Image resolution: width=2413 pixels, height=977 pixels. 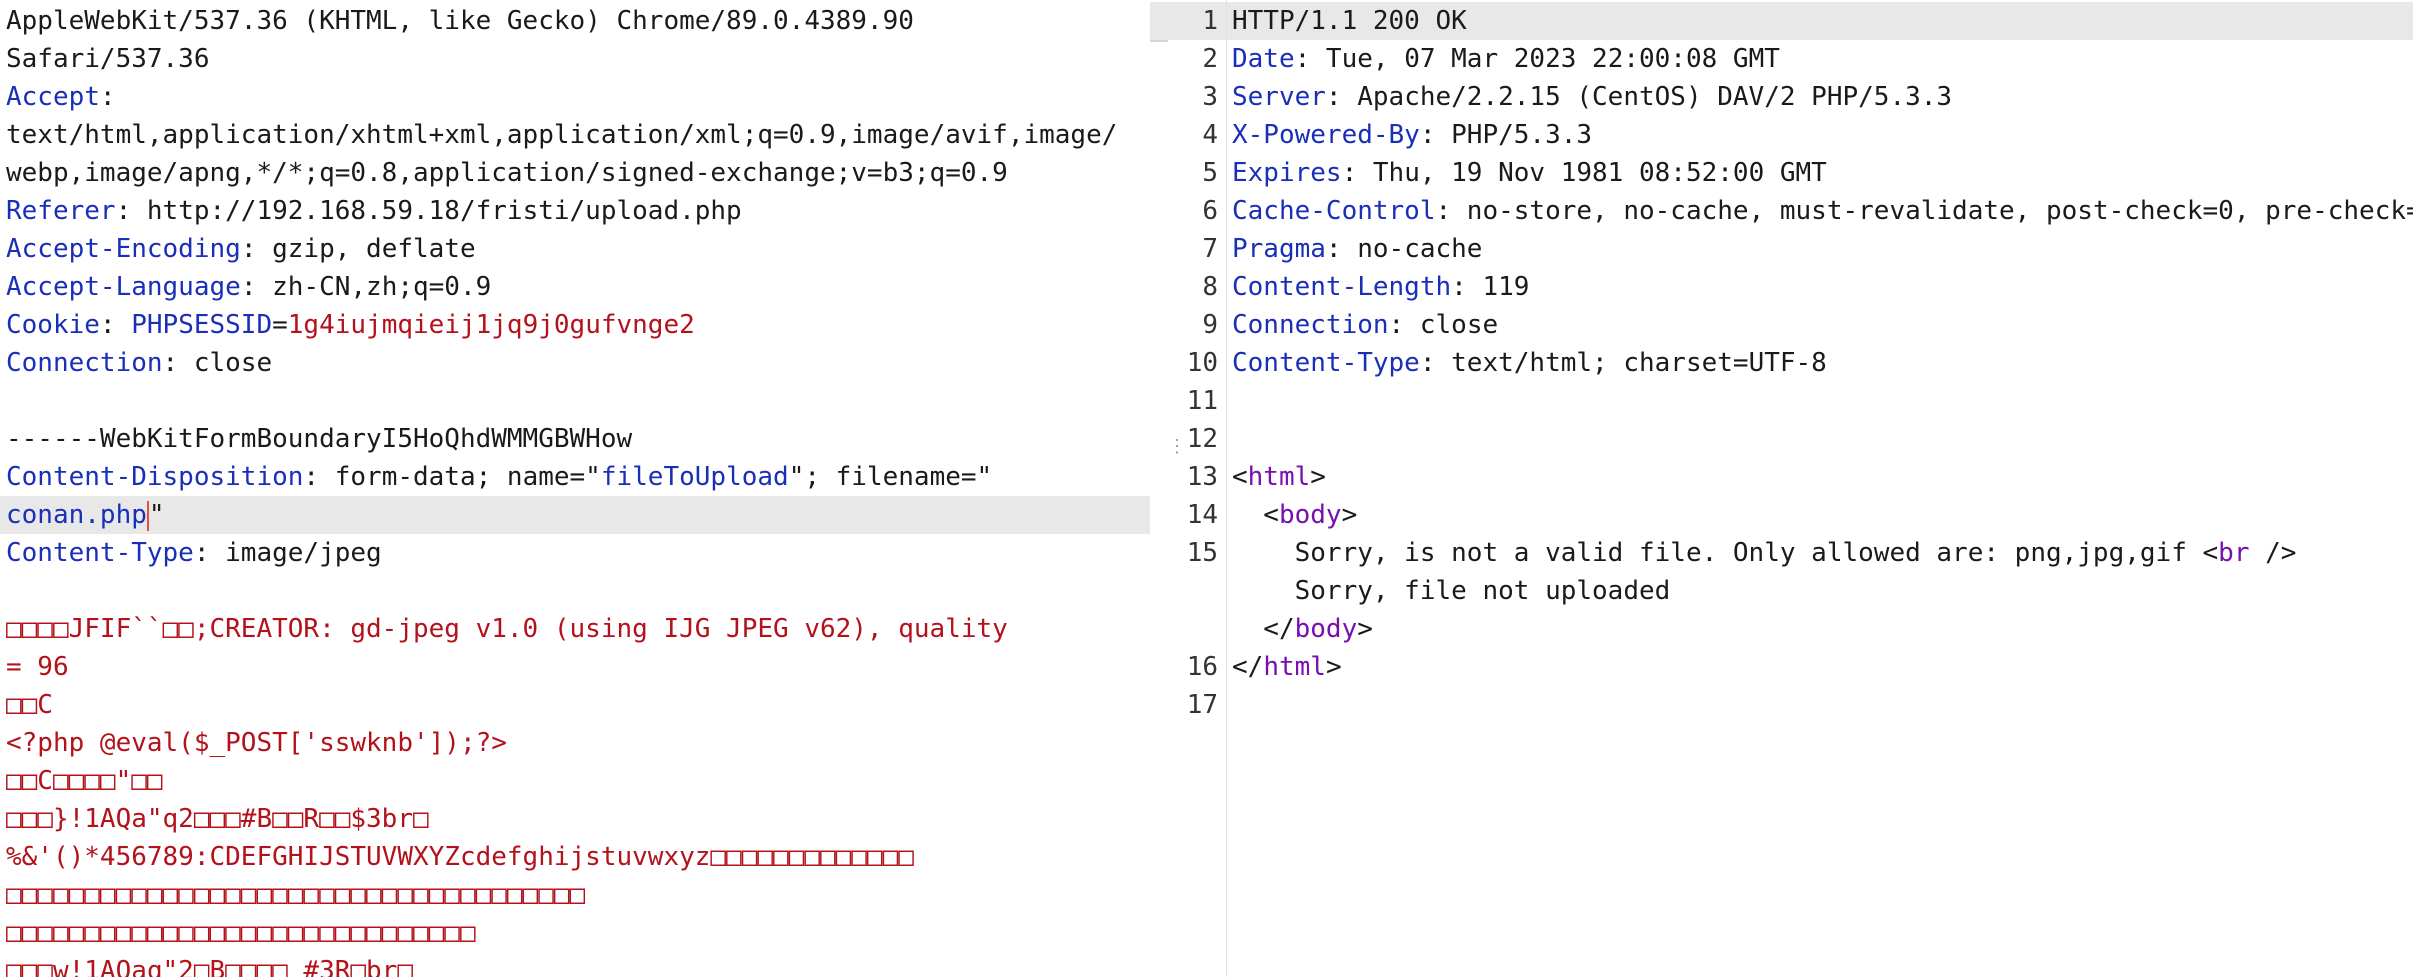 I want to click on response-line: 7 Pragma: no-cache, so click(x=1781, y=249).